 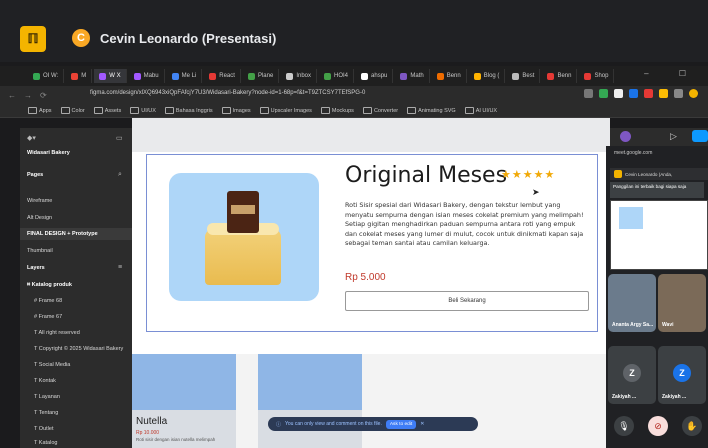 I want to click on participant-tile: Wavi, so click(x=682, y=303).